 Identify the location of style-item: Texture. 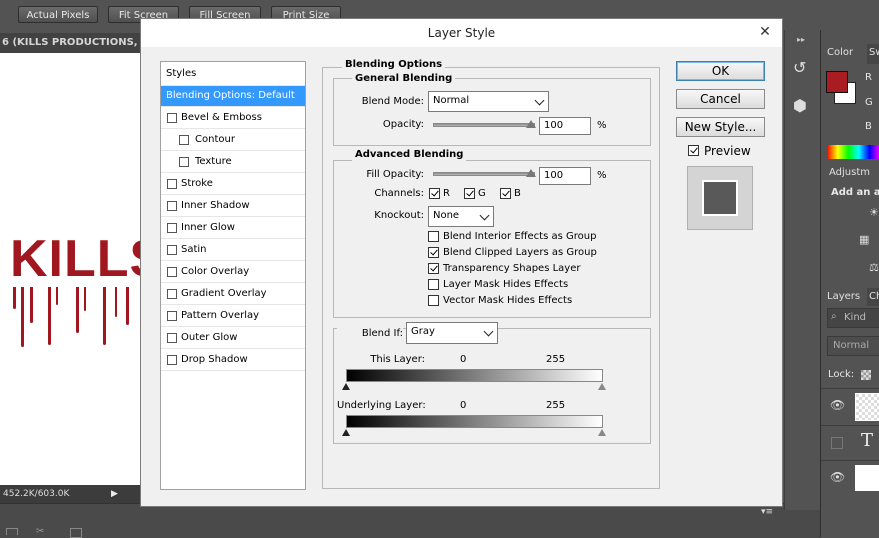
(233, 162).